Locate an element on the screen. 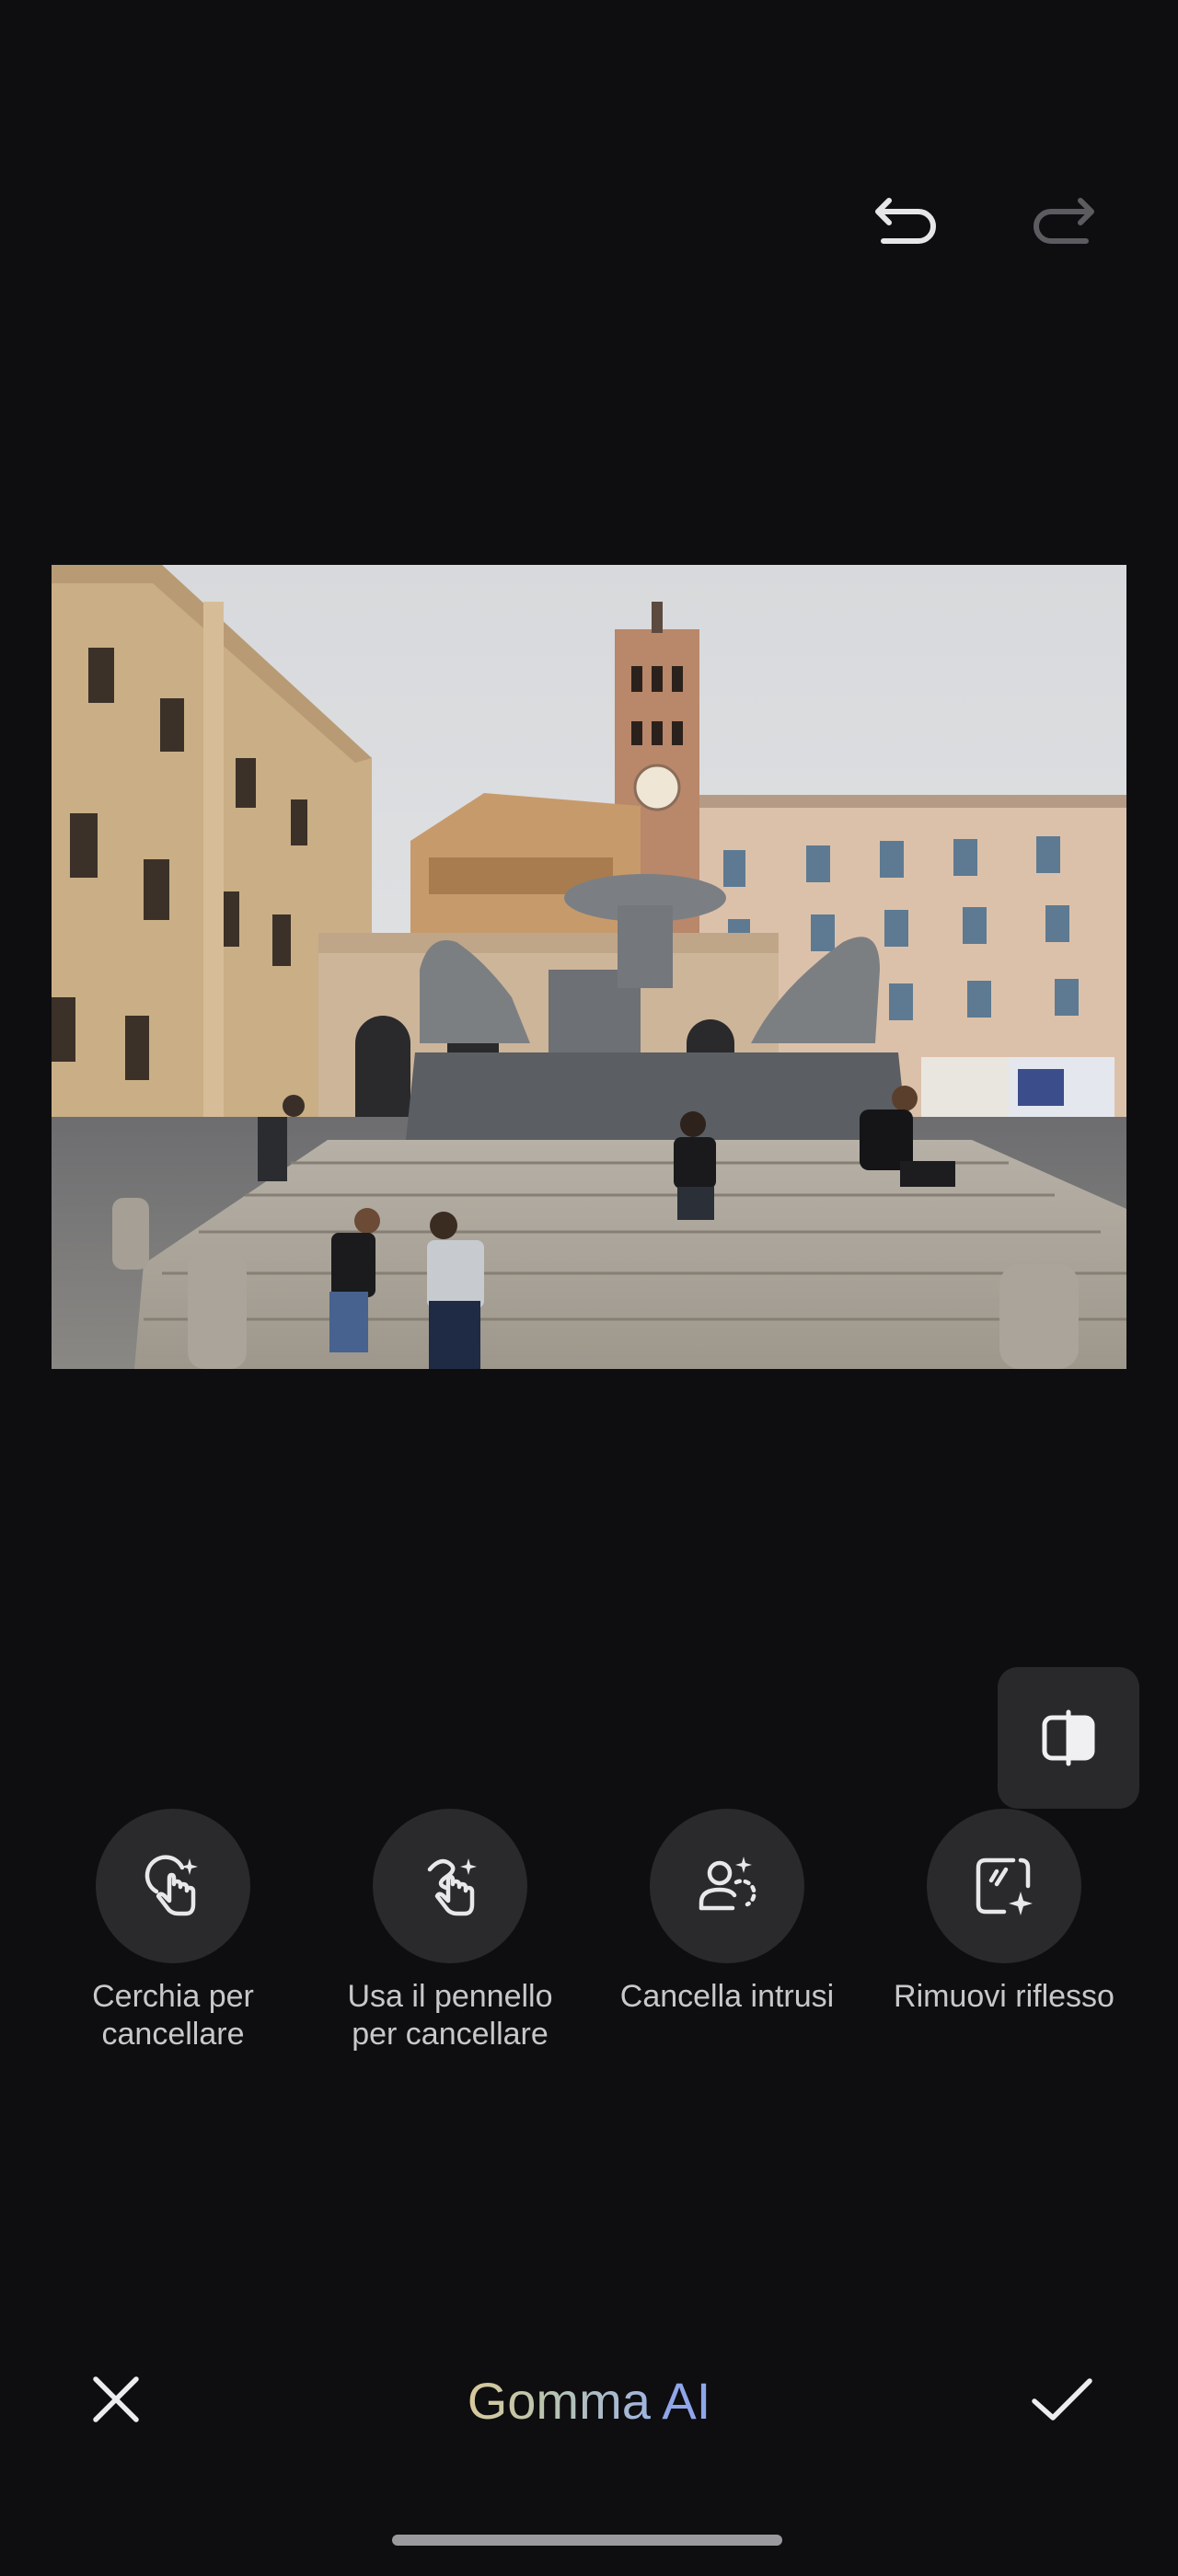 The height and width of the screenshot is (2576, 1178). check-icon is located at coordinates (1062, 2399).